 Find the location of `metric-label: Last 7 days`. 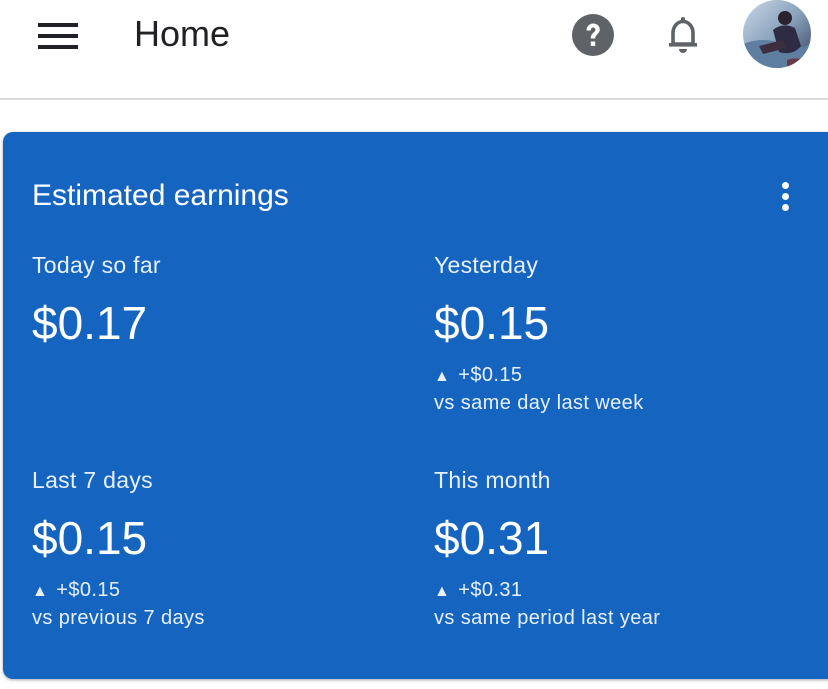

metric-label: Last 7 days is located at coordinates (92, 480).